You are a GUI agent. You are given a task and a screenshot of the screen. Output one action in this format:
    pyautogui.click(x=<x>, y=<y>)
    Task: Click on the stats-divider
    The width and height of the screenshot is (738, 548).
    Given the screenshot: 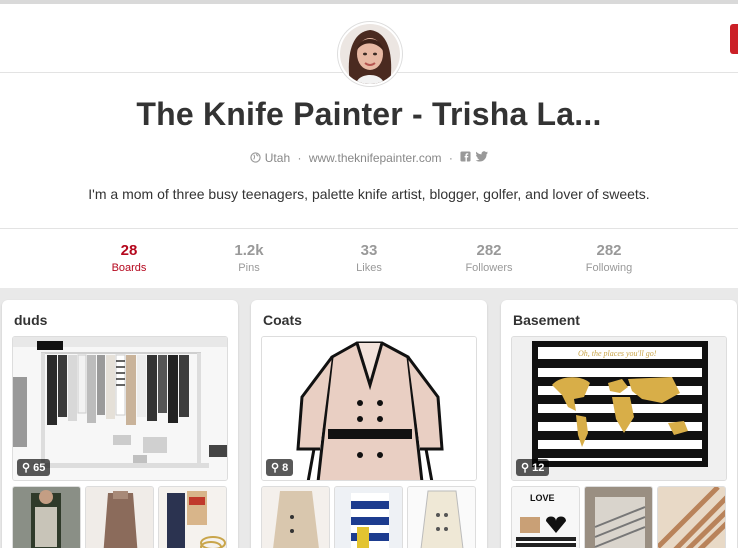 What is the action you would take?
    pyautogui.click(x=369, y=228)
    